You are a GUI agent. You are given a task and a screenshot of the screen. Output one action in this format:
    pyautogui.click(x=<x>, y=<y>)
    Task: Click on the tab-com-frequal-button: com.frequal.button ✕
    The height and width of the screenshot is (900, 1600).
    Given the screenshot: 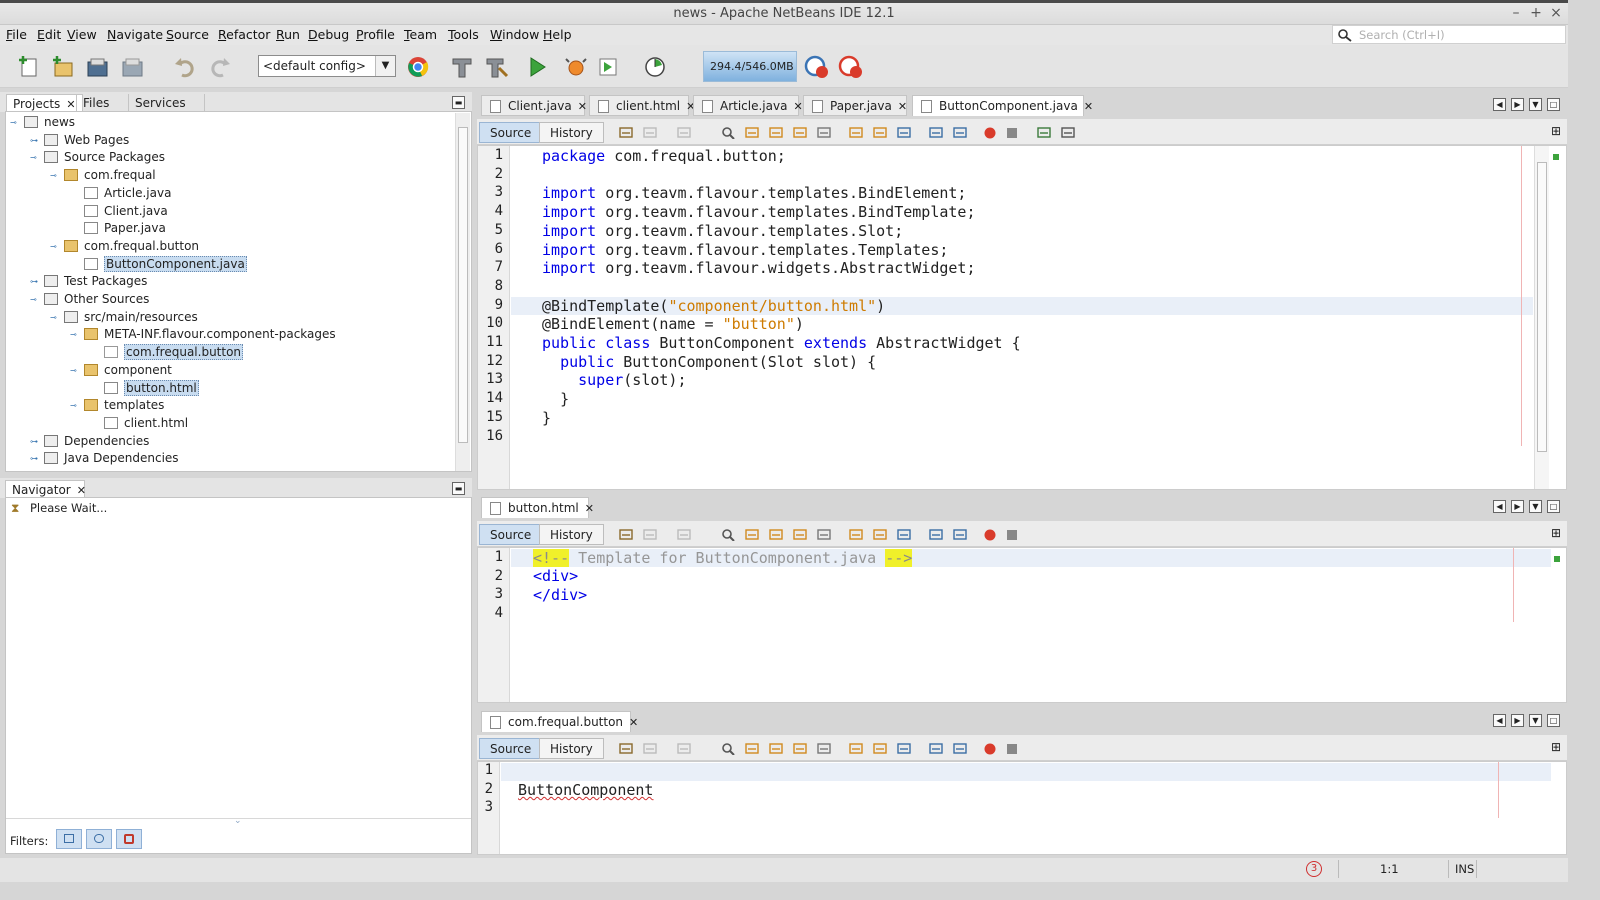 What is the action you would take?
    pyautogui.click(x=559, y=721)
    